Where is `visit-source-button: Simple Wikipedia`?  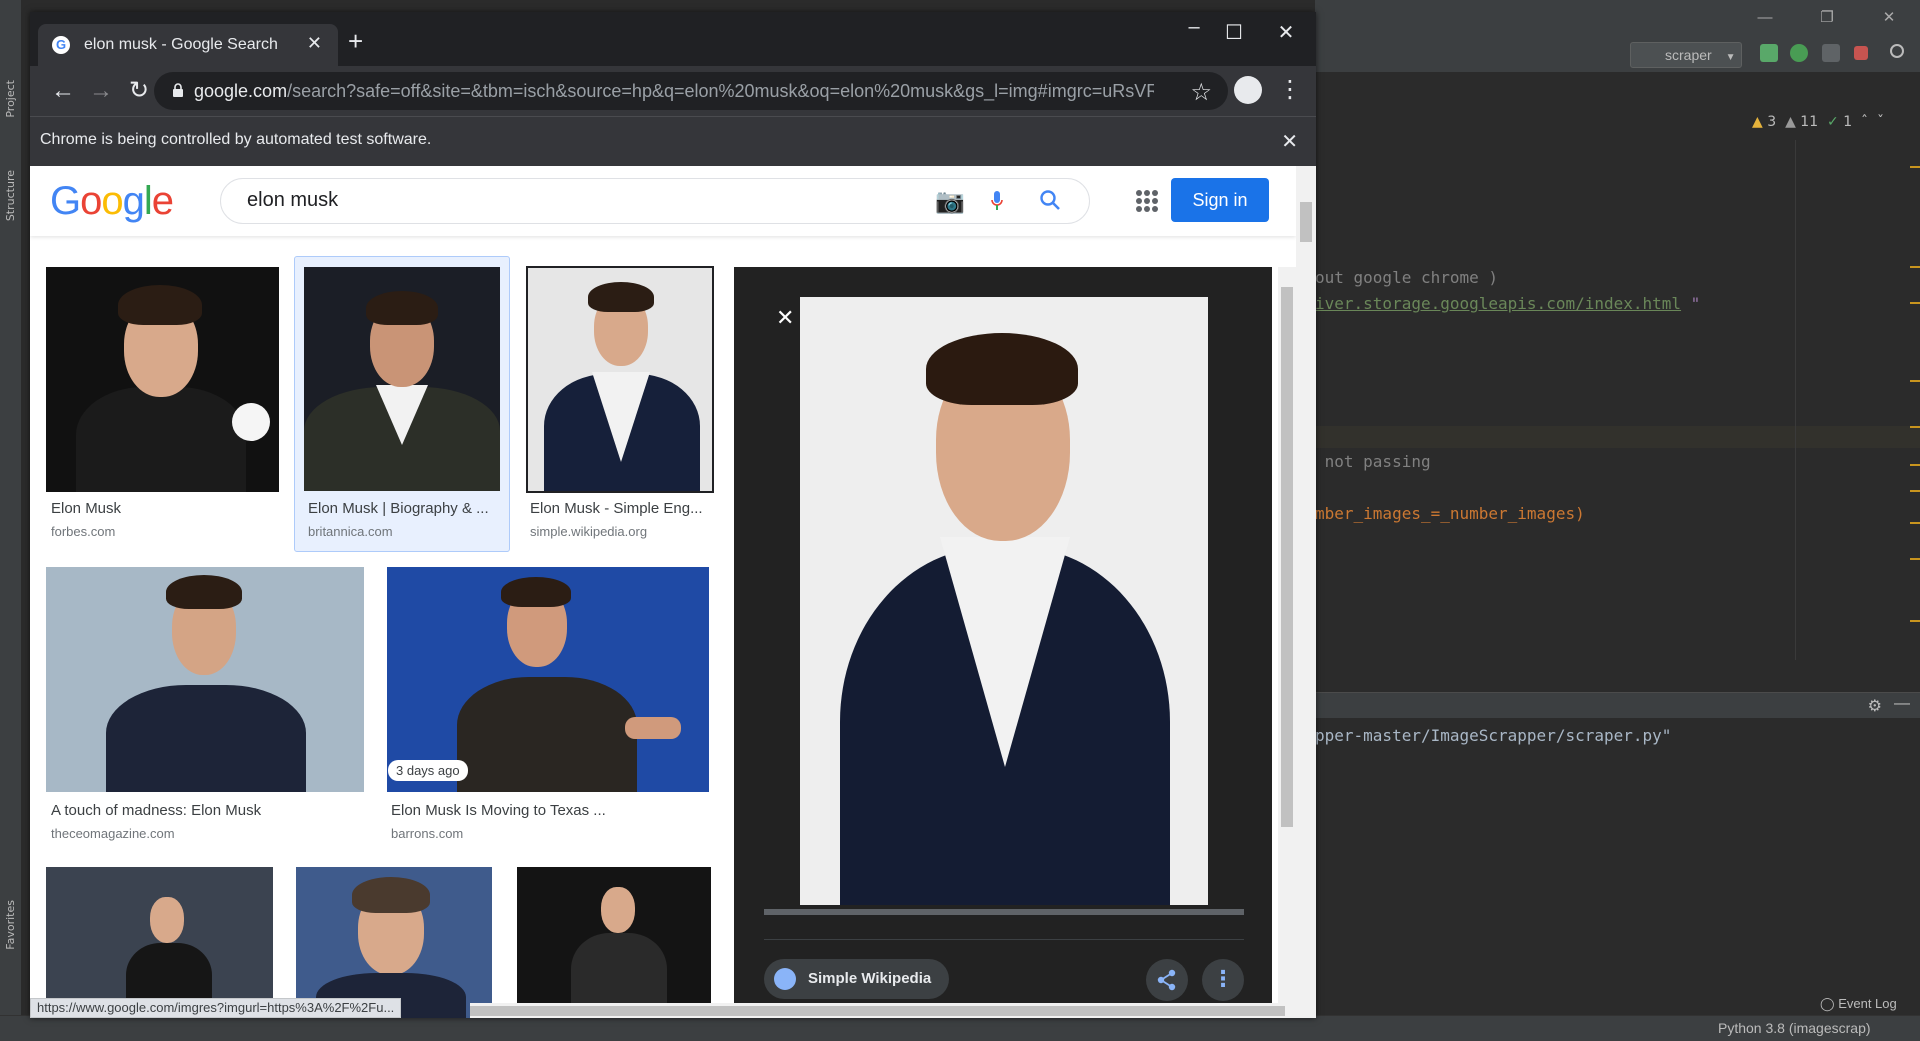 visit-source-button: Simple Wikipedia is located at coordinates (857, 979).